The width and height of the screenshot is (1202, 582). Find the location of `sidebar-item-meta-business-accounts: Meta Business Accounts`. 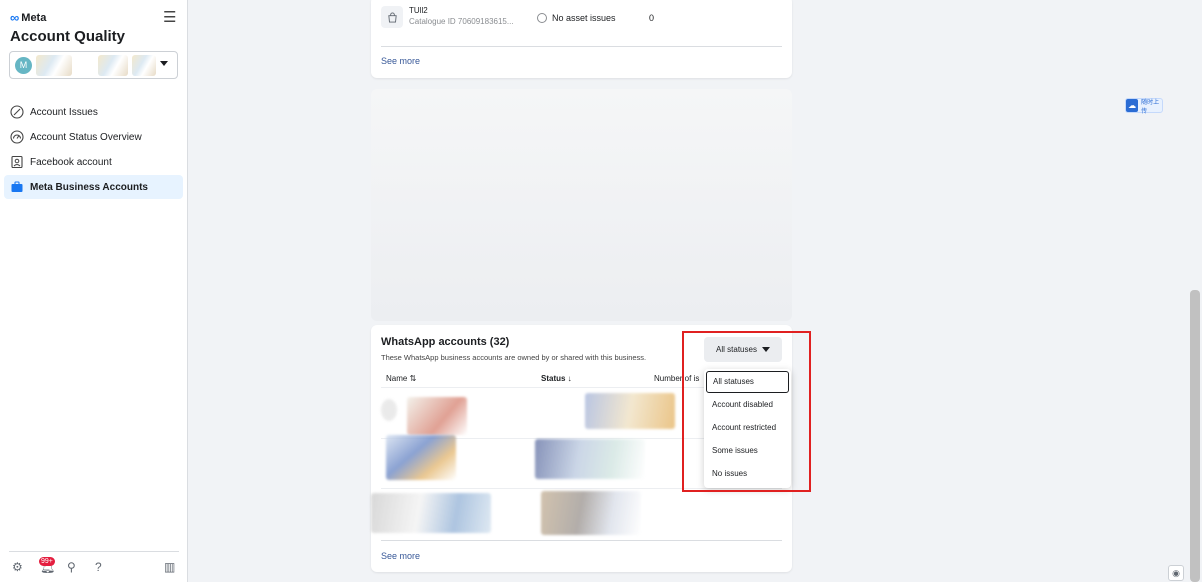

sidebar-item-meta-business-accounts: Meta Business Accounts is located at coordinates (93, 187).